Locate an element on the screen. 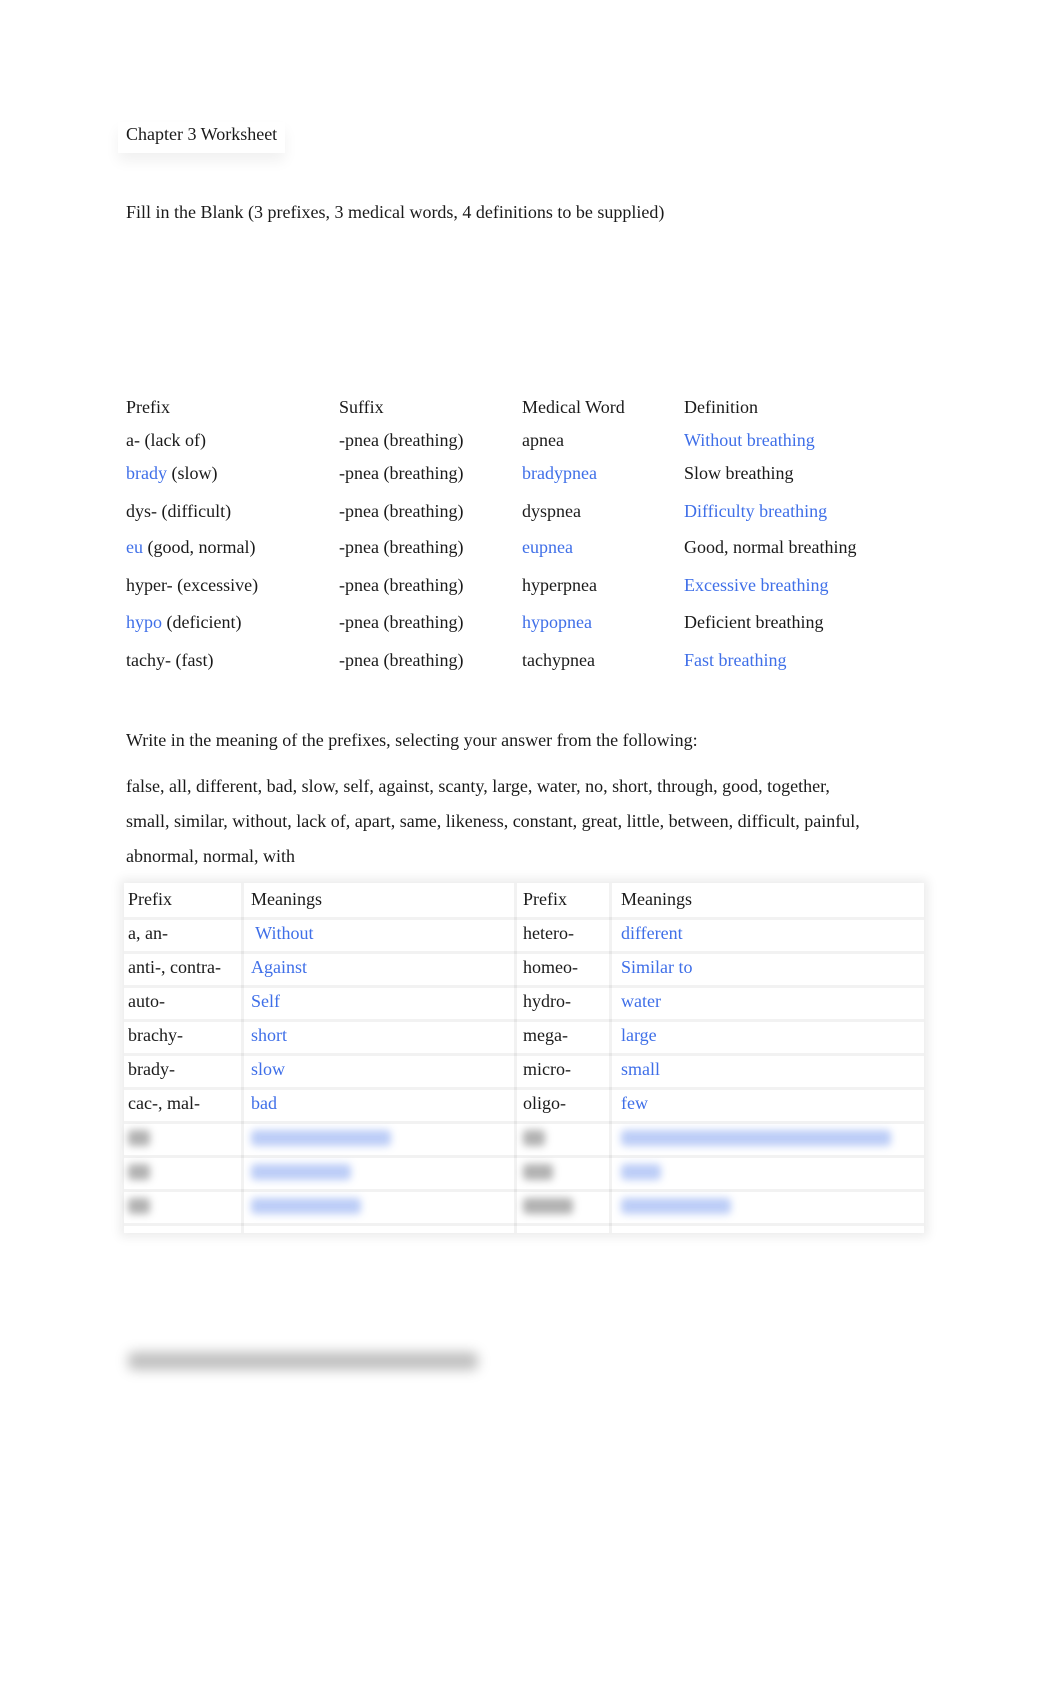 The image size is (1062, 1700). meaning-cell: different is located at coordinates (652, 933).